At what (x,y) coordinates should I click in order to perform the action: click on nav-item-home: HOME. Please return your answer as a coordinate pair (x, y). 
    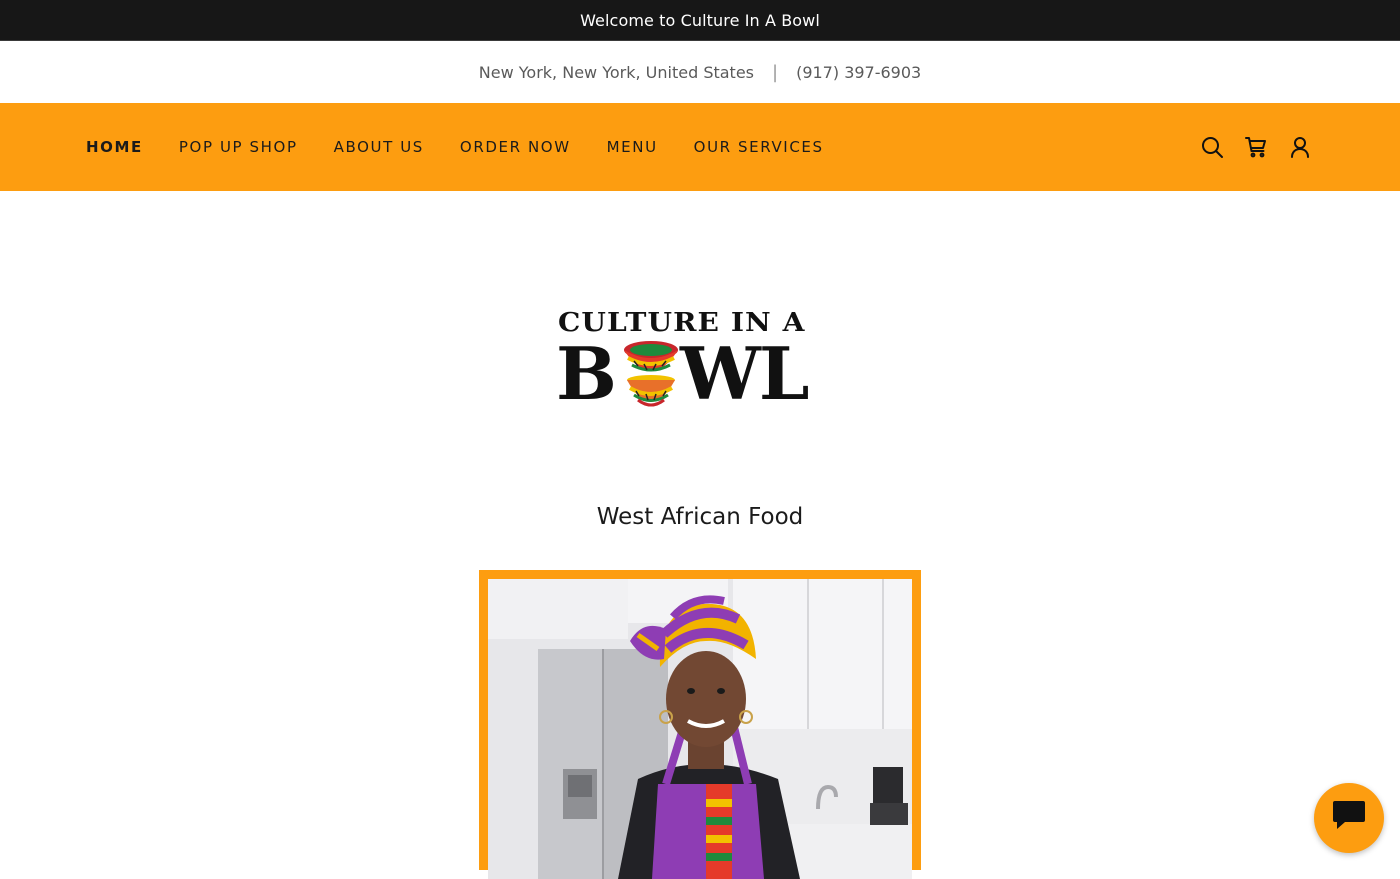
    Looking at the image, I should click on (114, 147).